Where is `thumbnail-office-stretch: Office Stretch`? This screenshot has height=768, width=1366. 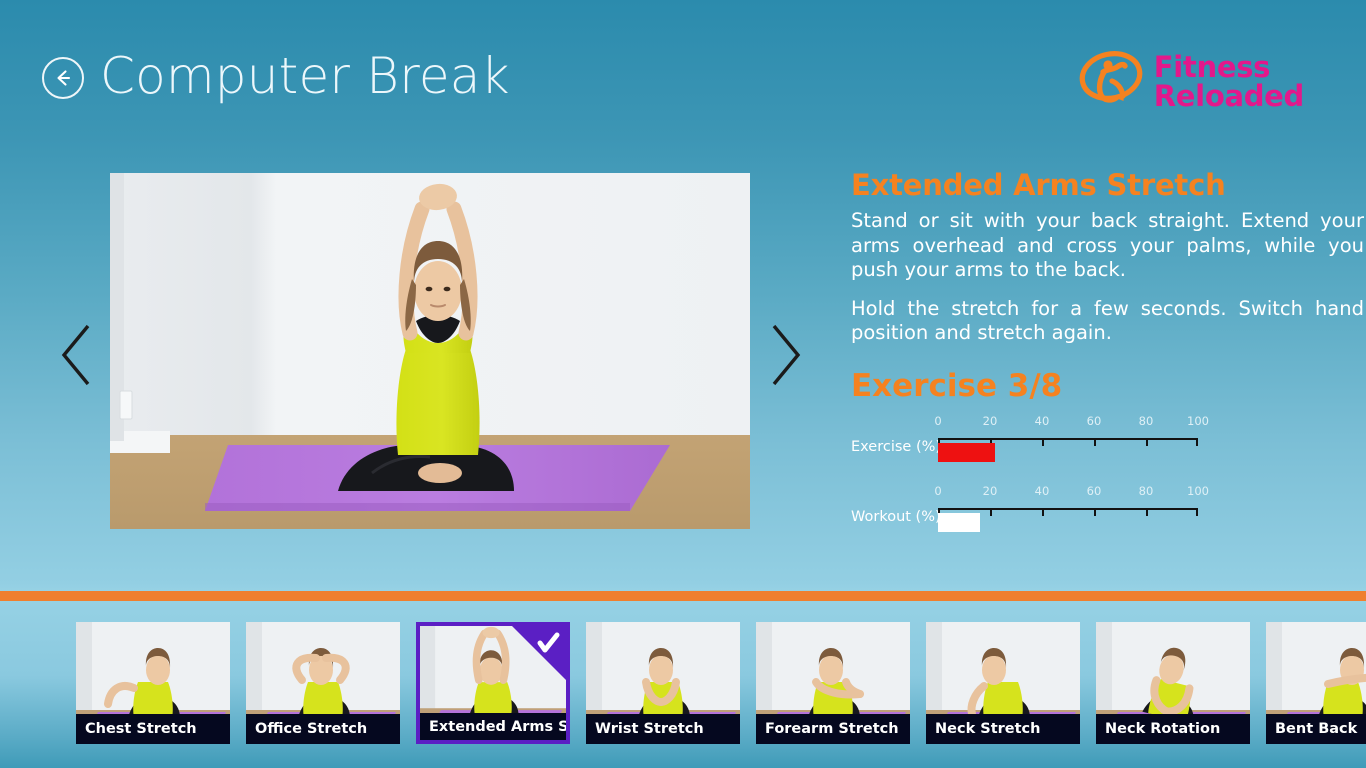 thumbnail-office-stretch: Office Stretch is located at coordinates (323, 683).